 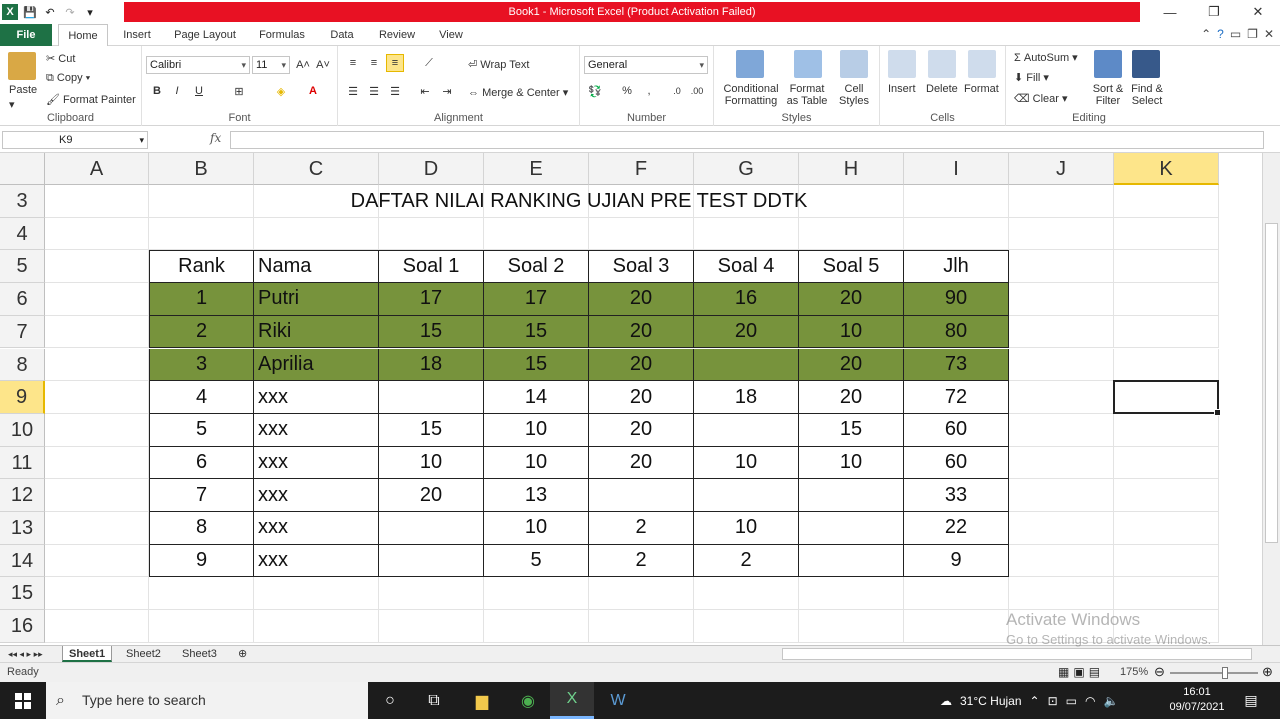 What do you see at coordinates (595, 91) in the screenshot?
I see `accounting-format-icon: 💱` at bounding box center [595, 91].